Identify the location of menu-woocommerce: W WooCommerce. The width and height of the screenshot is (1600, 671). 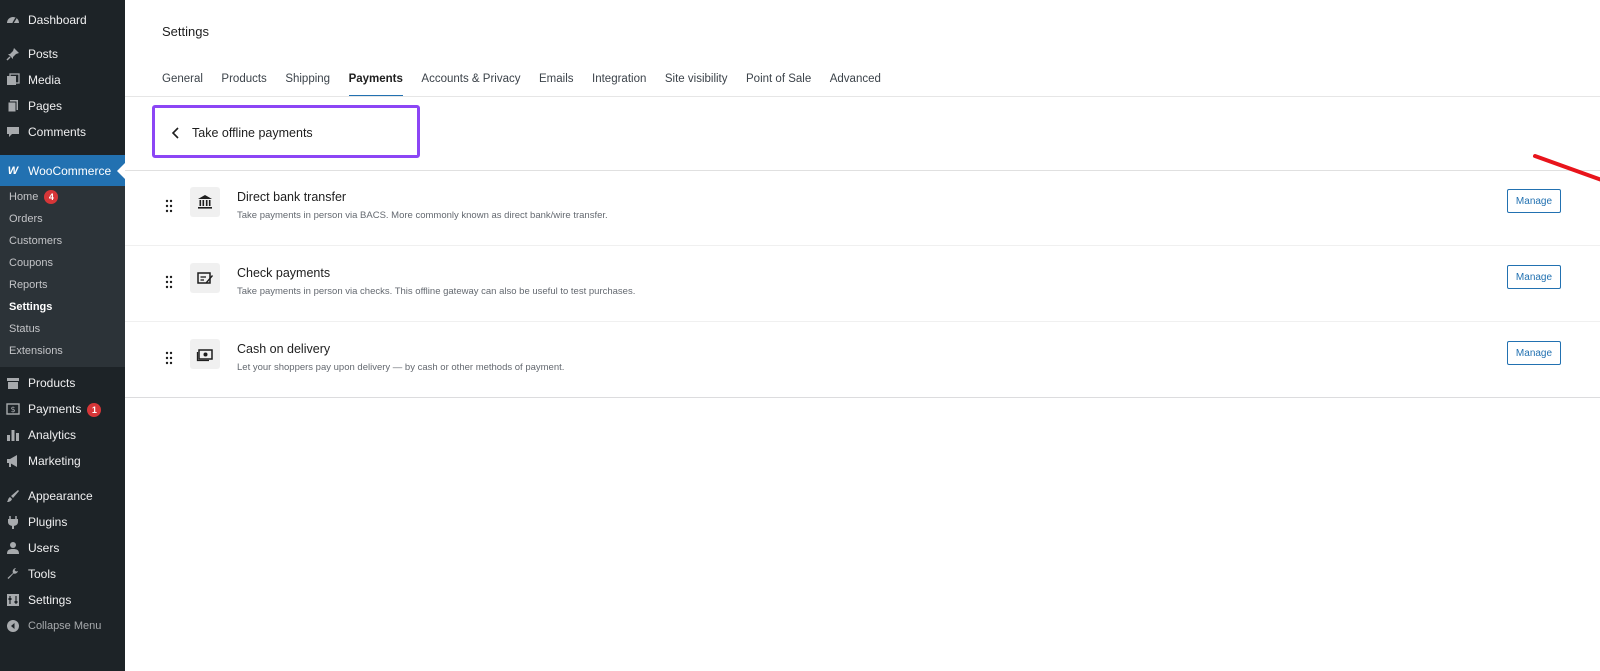
(62, 171).